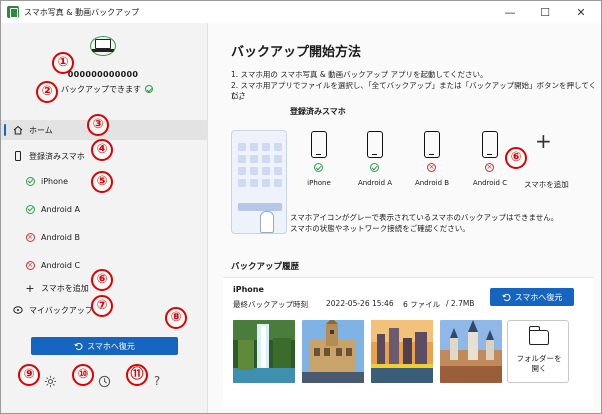 This screenshot has height=414, width=602. I want to click on marker-5: ⑤, so click(102, 182).